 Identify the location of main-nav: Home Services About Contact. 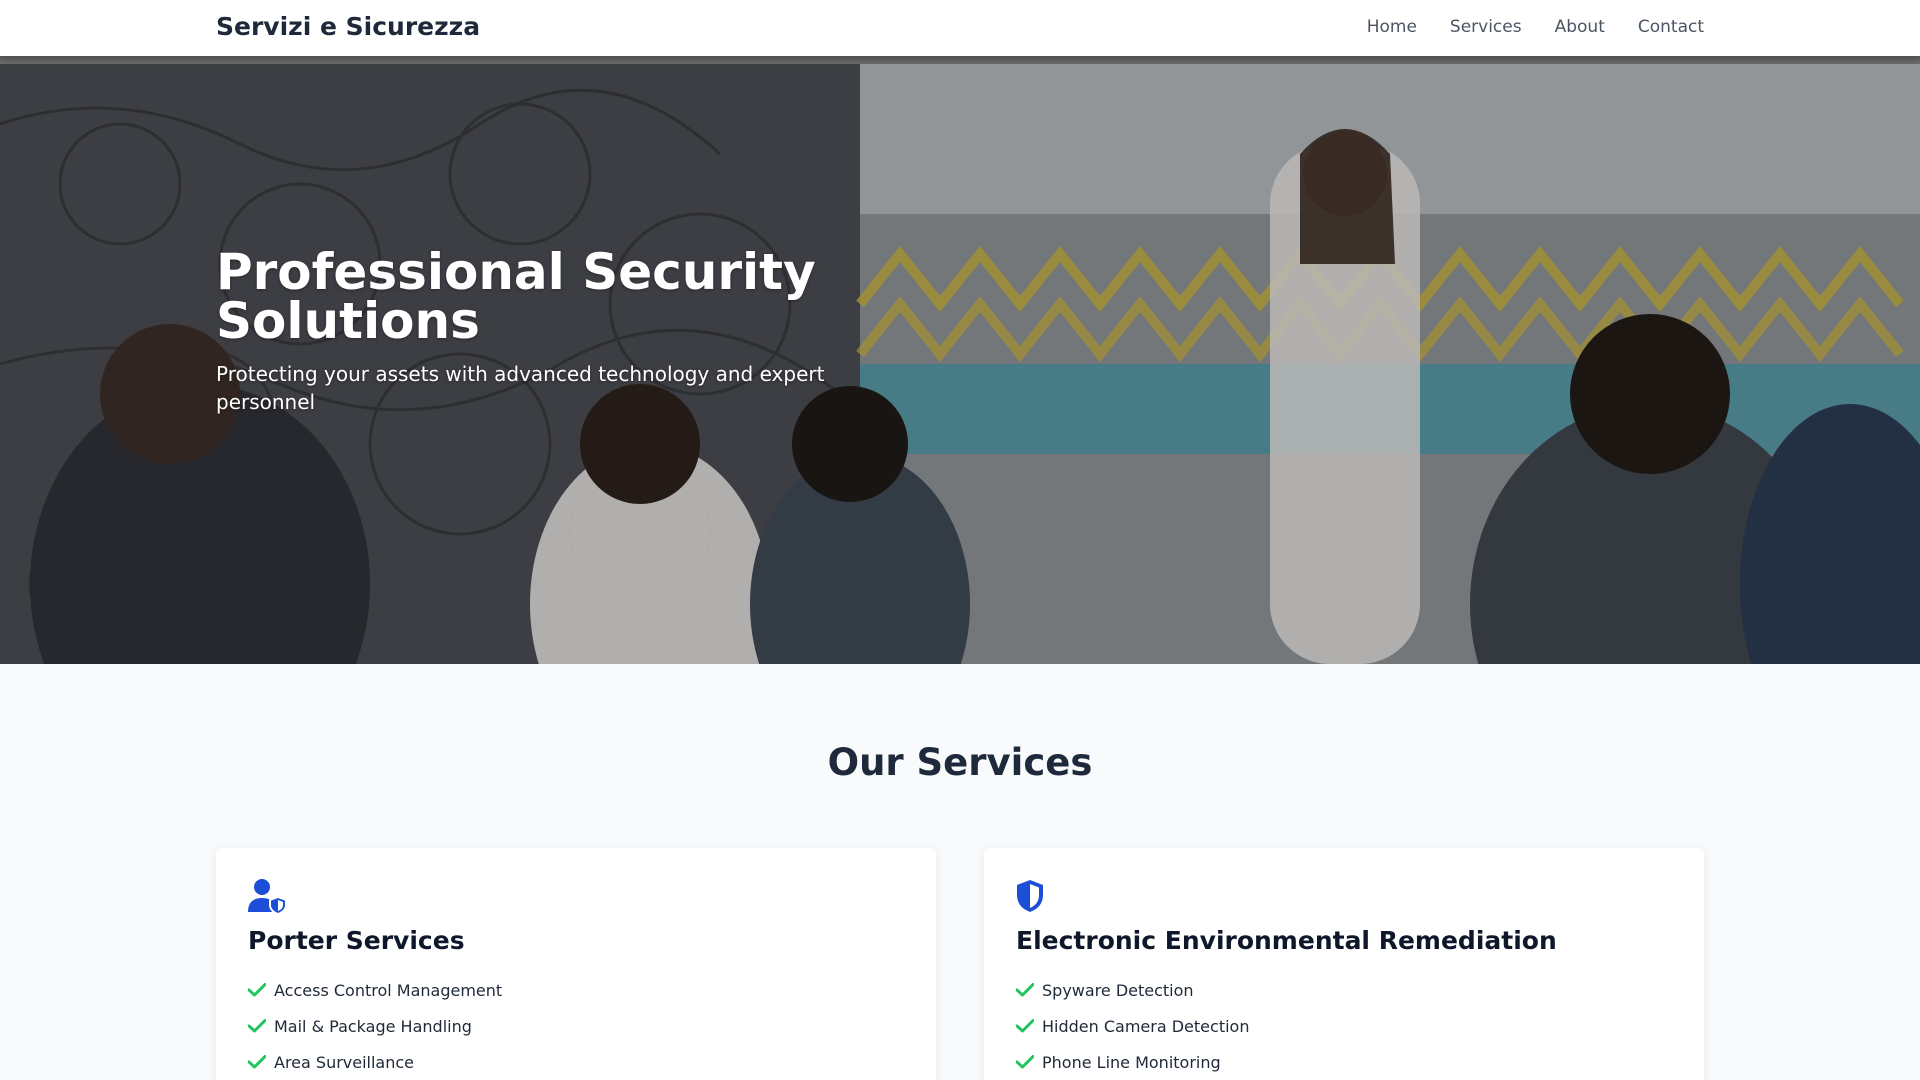
(1535, 27).